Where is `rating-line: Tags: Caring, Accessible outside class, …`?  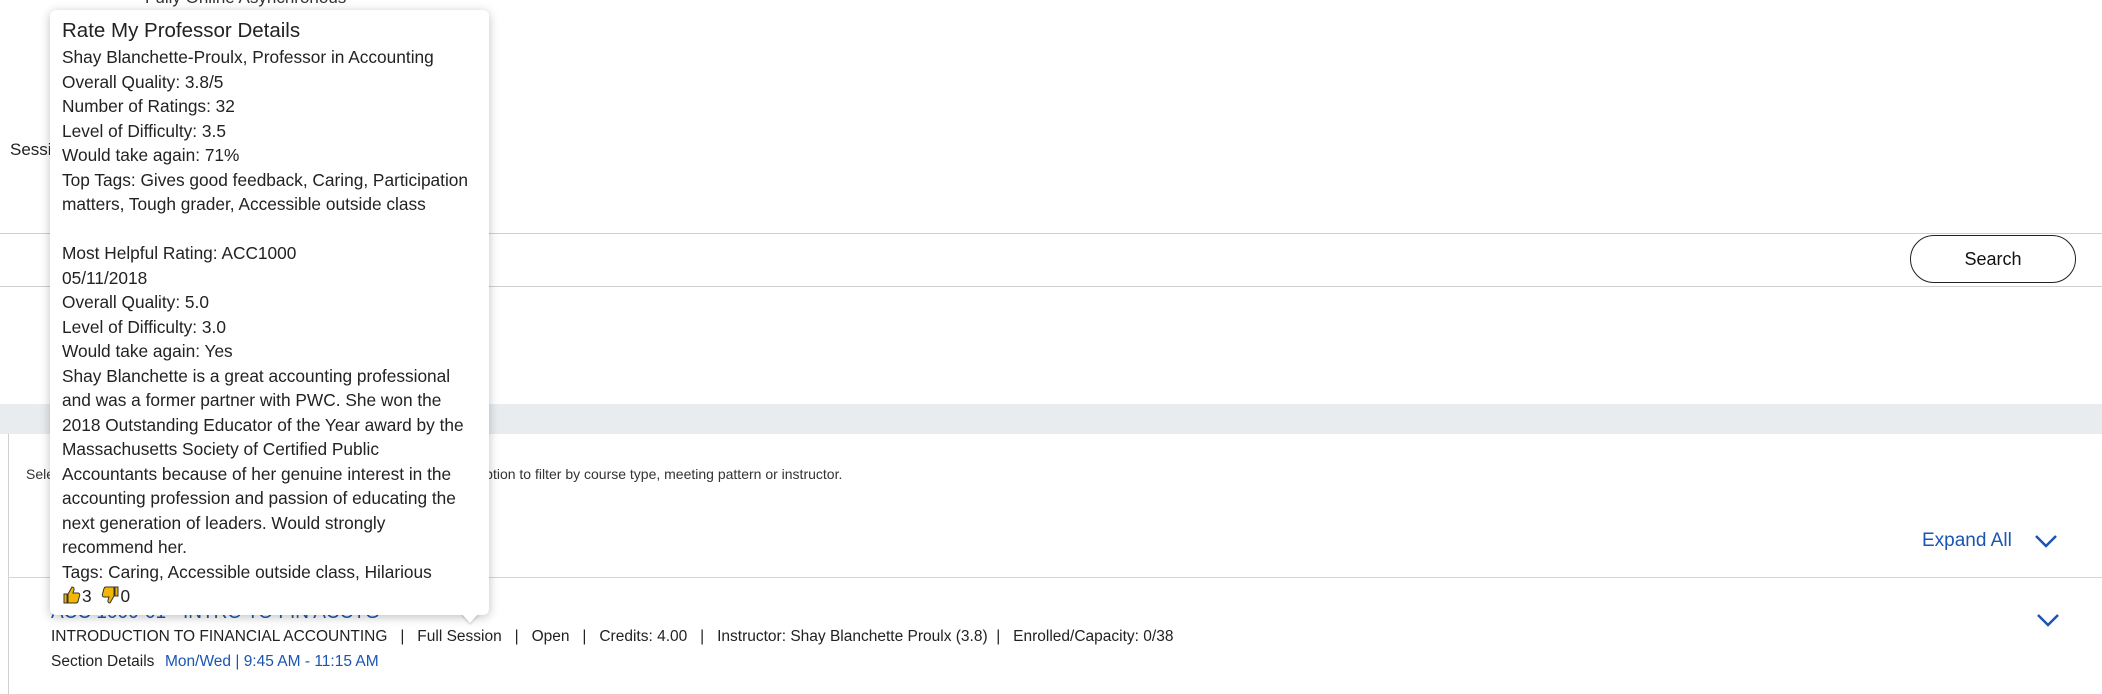
rating-line: Tags: Caring, Accessible outside class, … is located at coordinates (247, 571).